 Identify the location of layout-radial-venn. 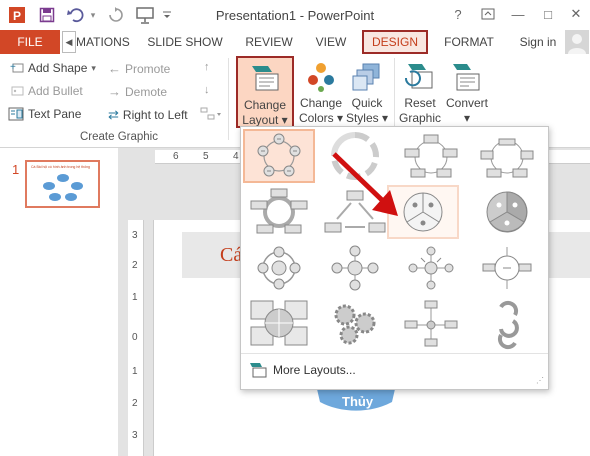
(507, 270).